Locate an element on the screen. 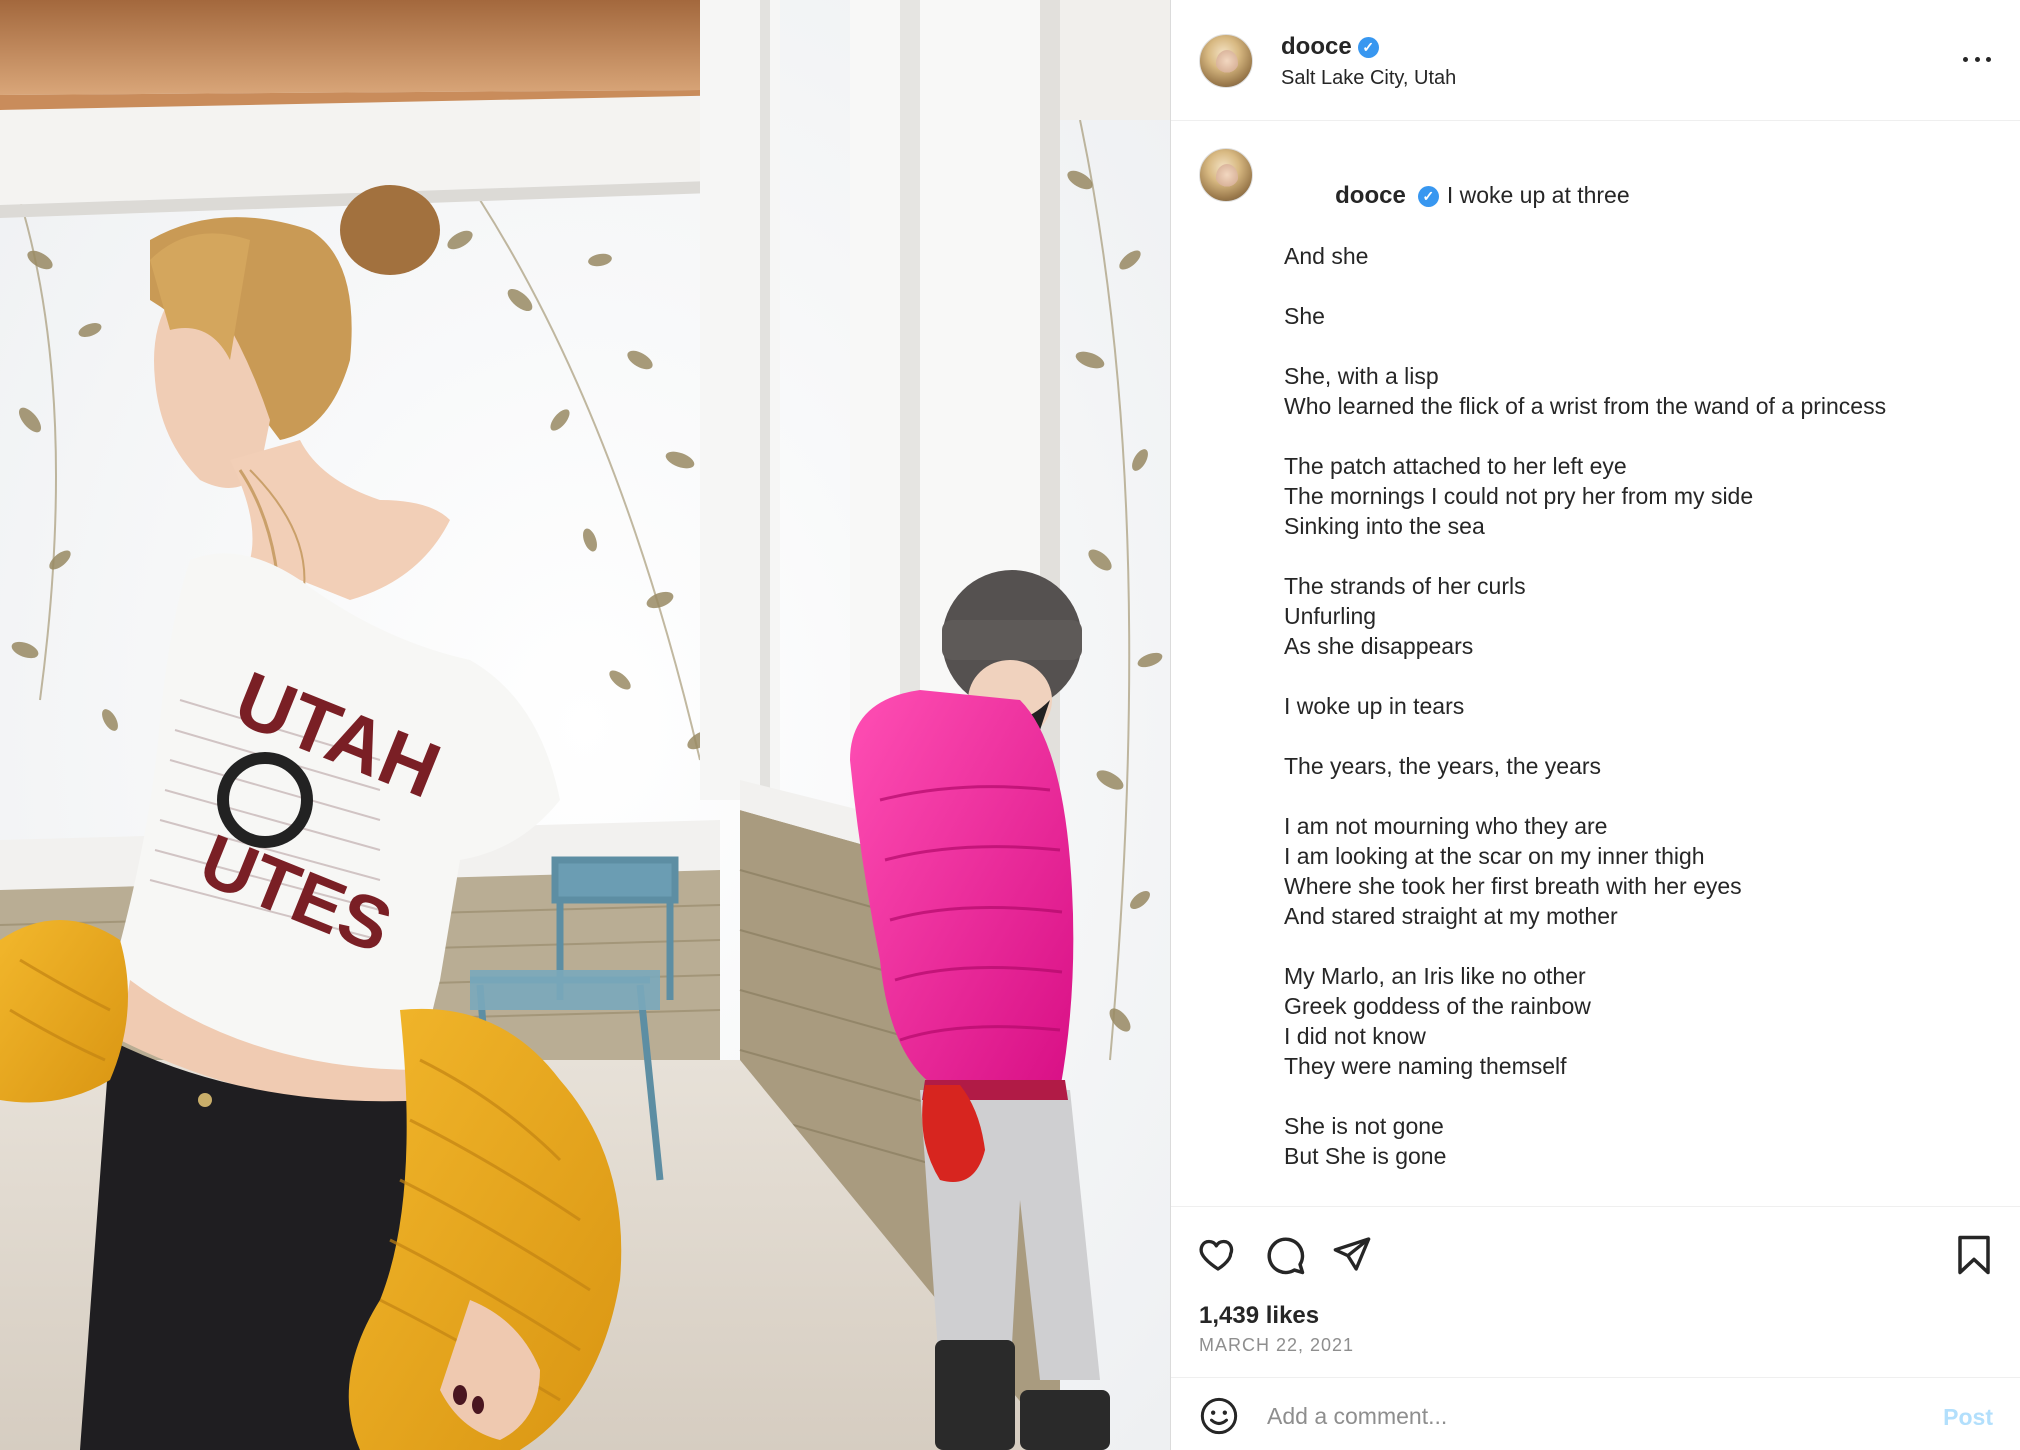  save-button is located at coordinates (1974, 1255).